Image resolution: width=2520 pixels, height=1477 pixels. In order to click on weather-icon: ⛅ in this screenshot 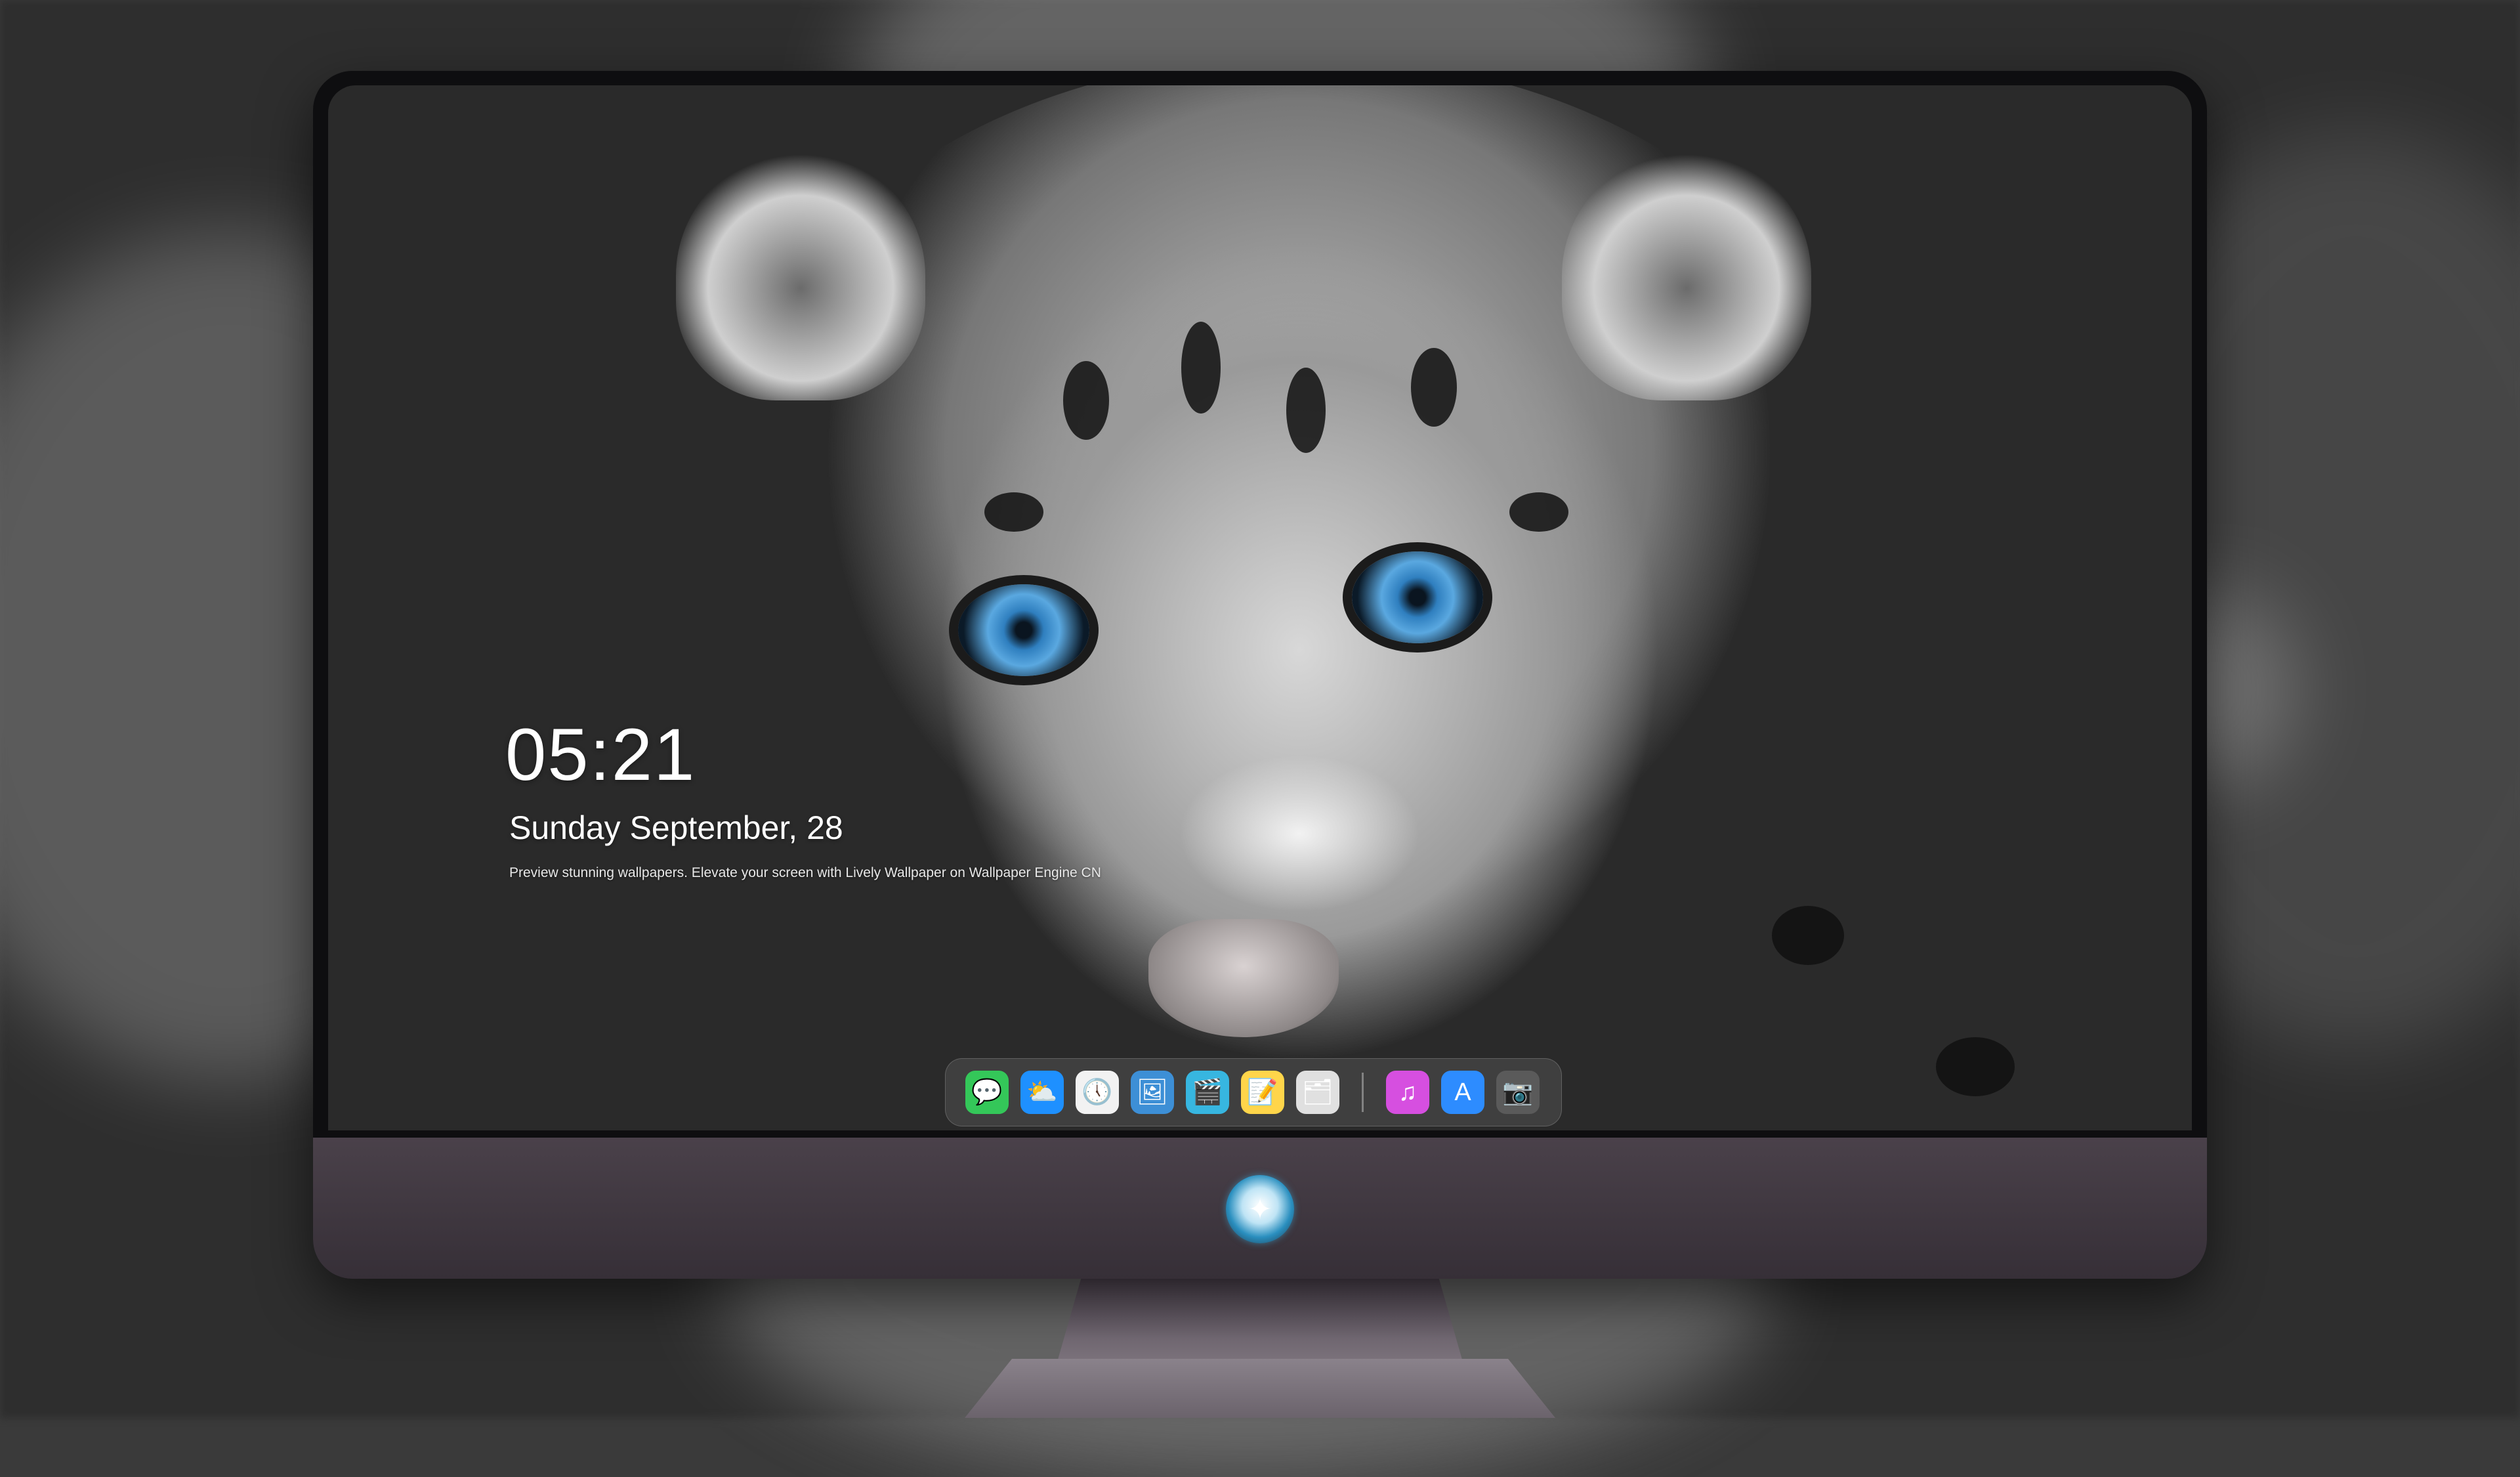, I will do `click(1042, 1092)`.